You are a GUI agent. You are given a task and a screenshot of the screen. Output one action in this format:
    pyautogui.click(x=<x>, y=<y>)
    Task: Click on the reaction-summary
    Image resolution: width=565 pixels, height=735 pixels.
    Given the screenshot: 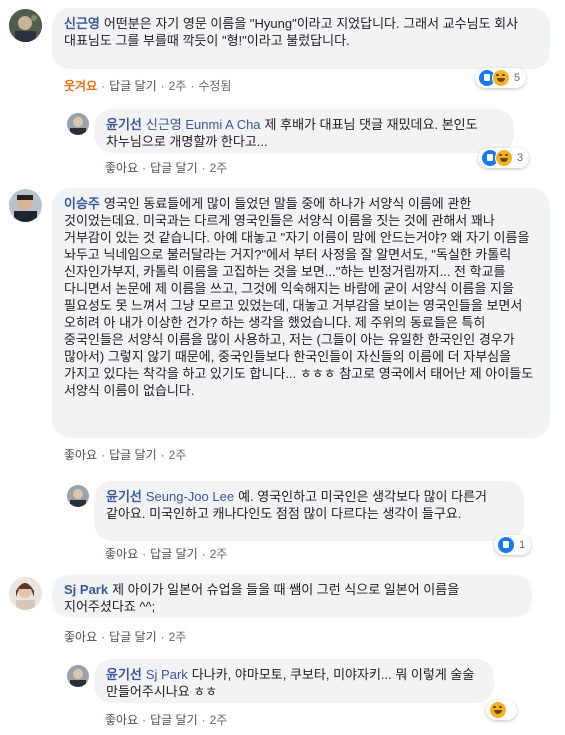 What is the action you would take?
    pyautogui.click(x=501, y=710)
    